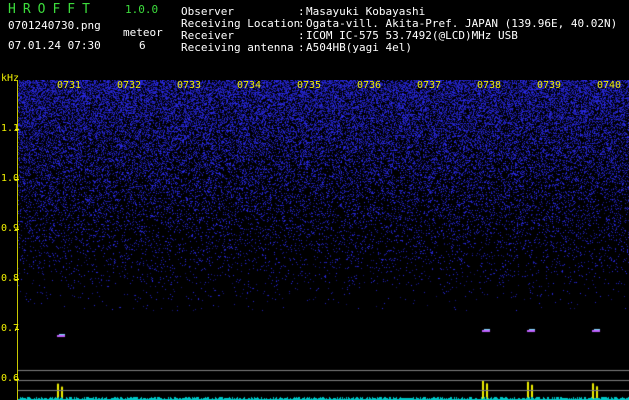 Image resolution: width=629 pixels, height=400 pixels. What do you see at coordinates (69, 85) in the screenshot?
I see `time-label-0731: 0731` at bounding box center [69, 85].